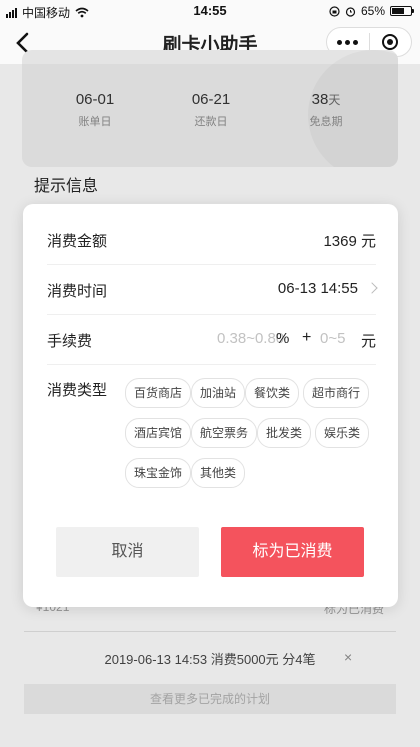 Image resolution: width=420 pixels, height=747 pixels. Describe the element at coordinates (158, 393) in the screenshot. I see `type-tag: 百货商店` at that location.